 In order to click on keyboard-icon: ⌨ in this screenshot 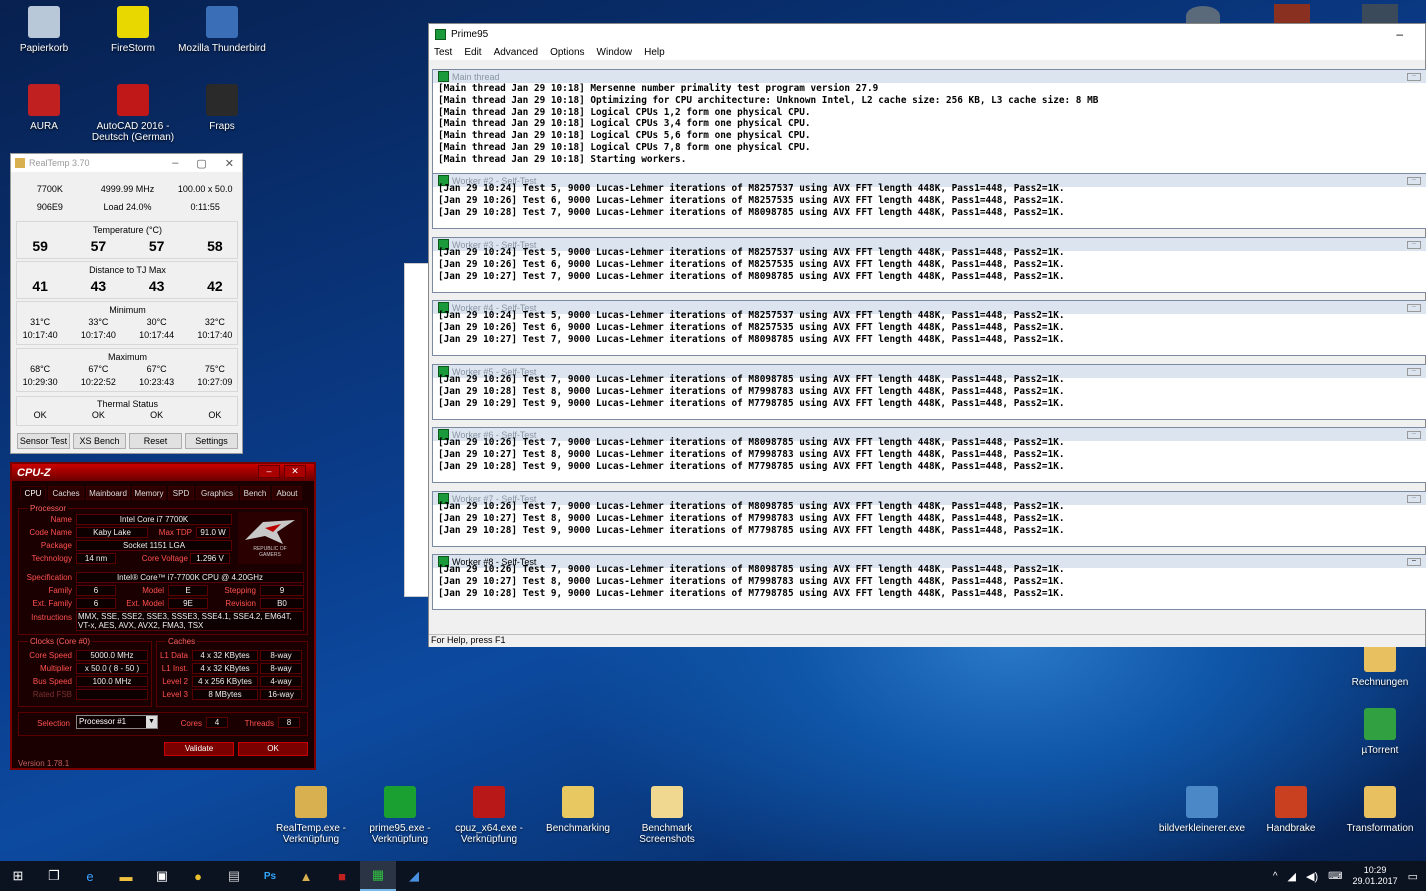, I will do `click(1335, 876)`.